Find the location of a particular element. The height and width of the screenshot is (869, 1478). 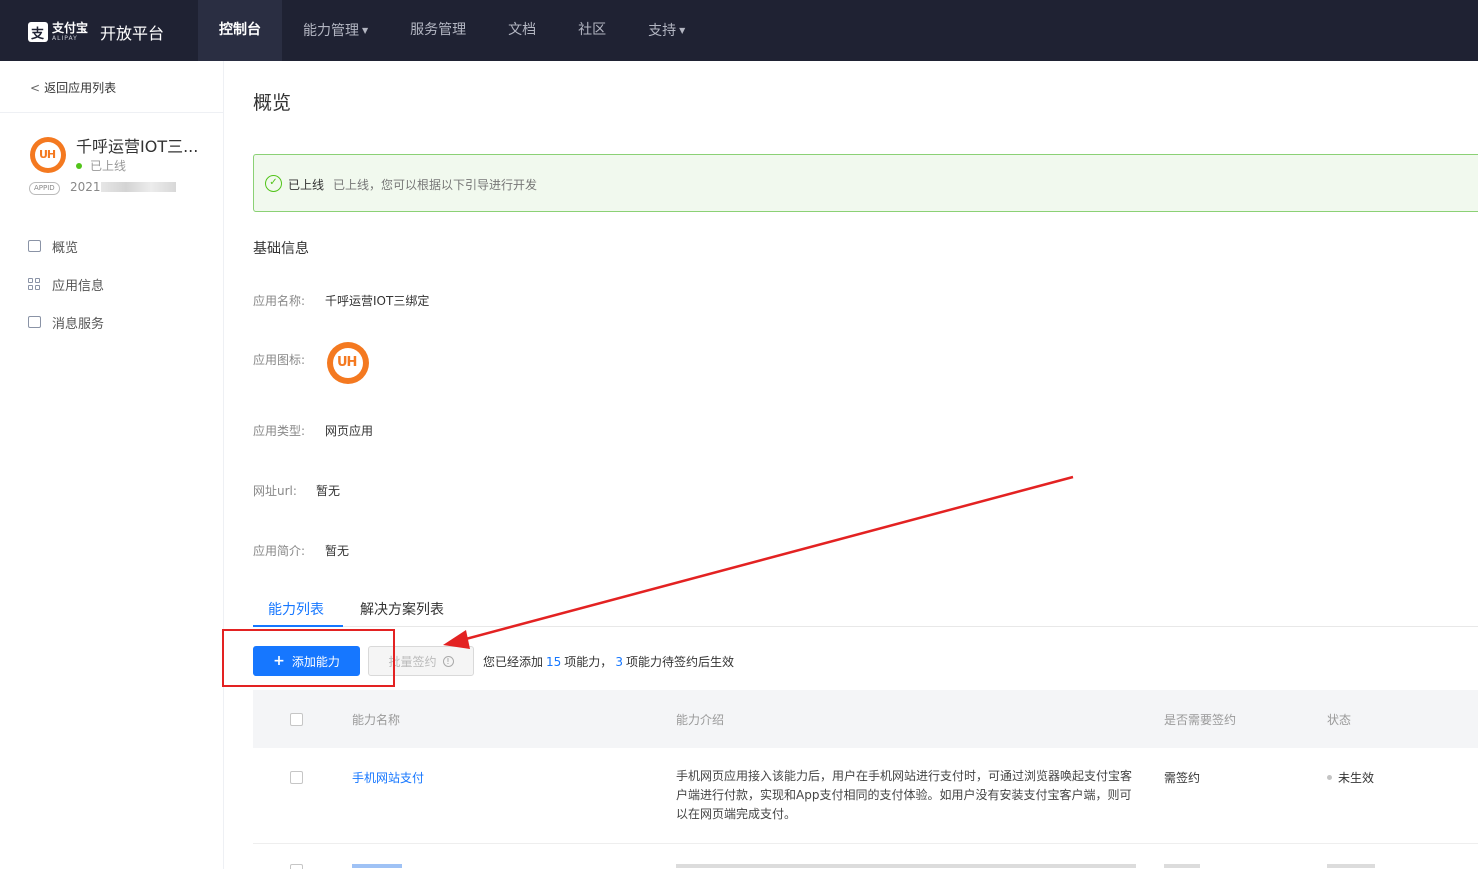

appid-value: 2021 is located at coordinates (123, 187).